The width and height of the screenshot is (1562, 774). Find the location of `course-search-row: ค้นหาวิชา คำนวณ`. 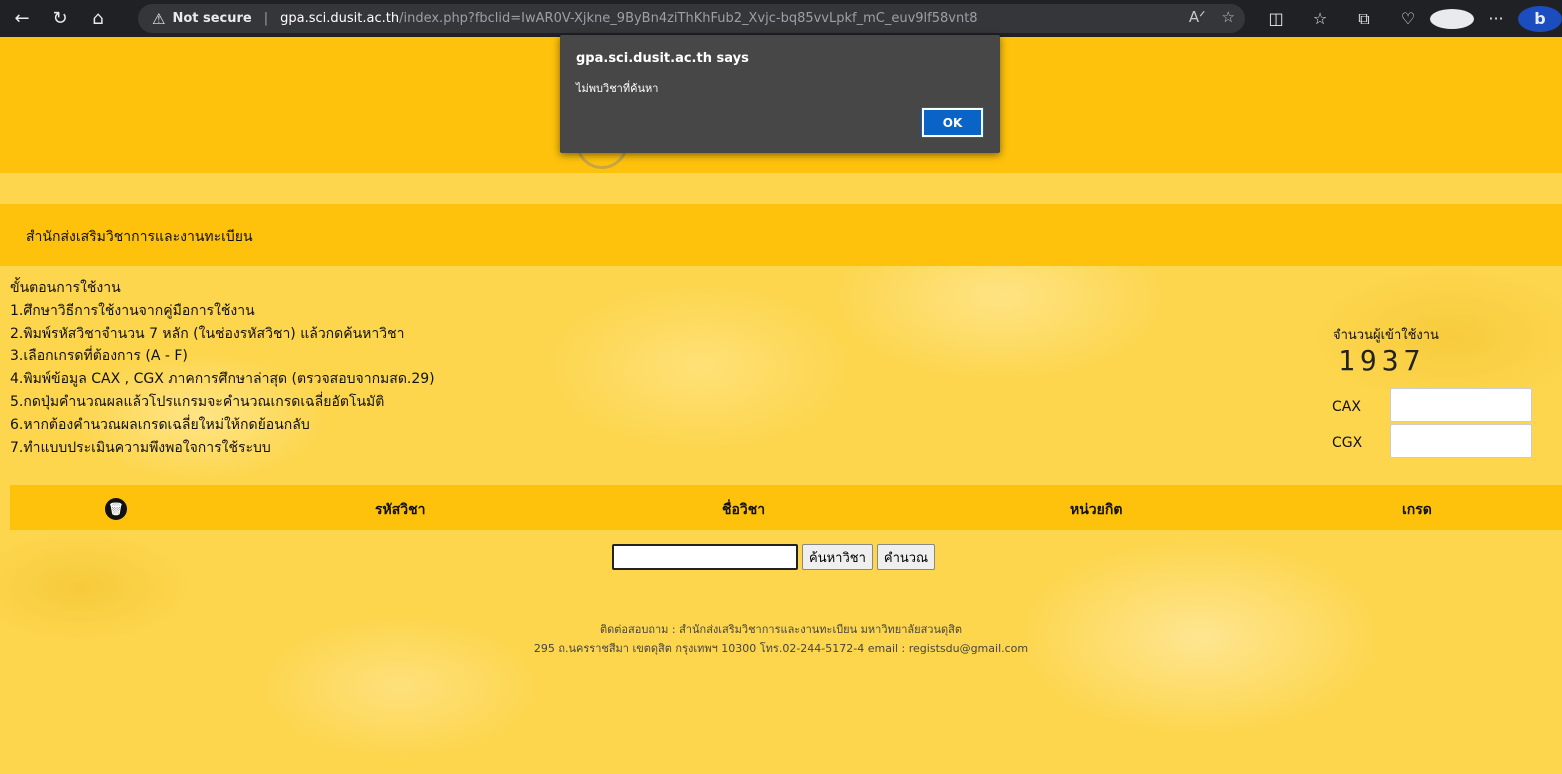

course-search-row: ค้นหาวิชา คำนวณ is located at coordinates (774, 557).